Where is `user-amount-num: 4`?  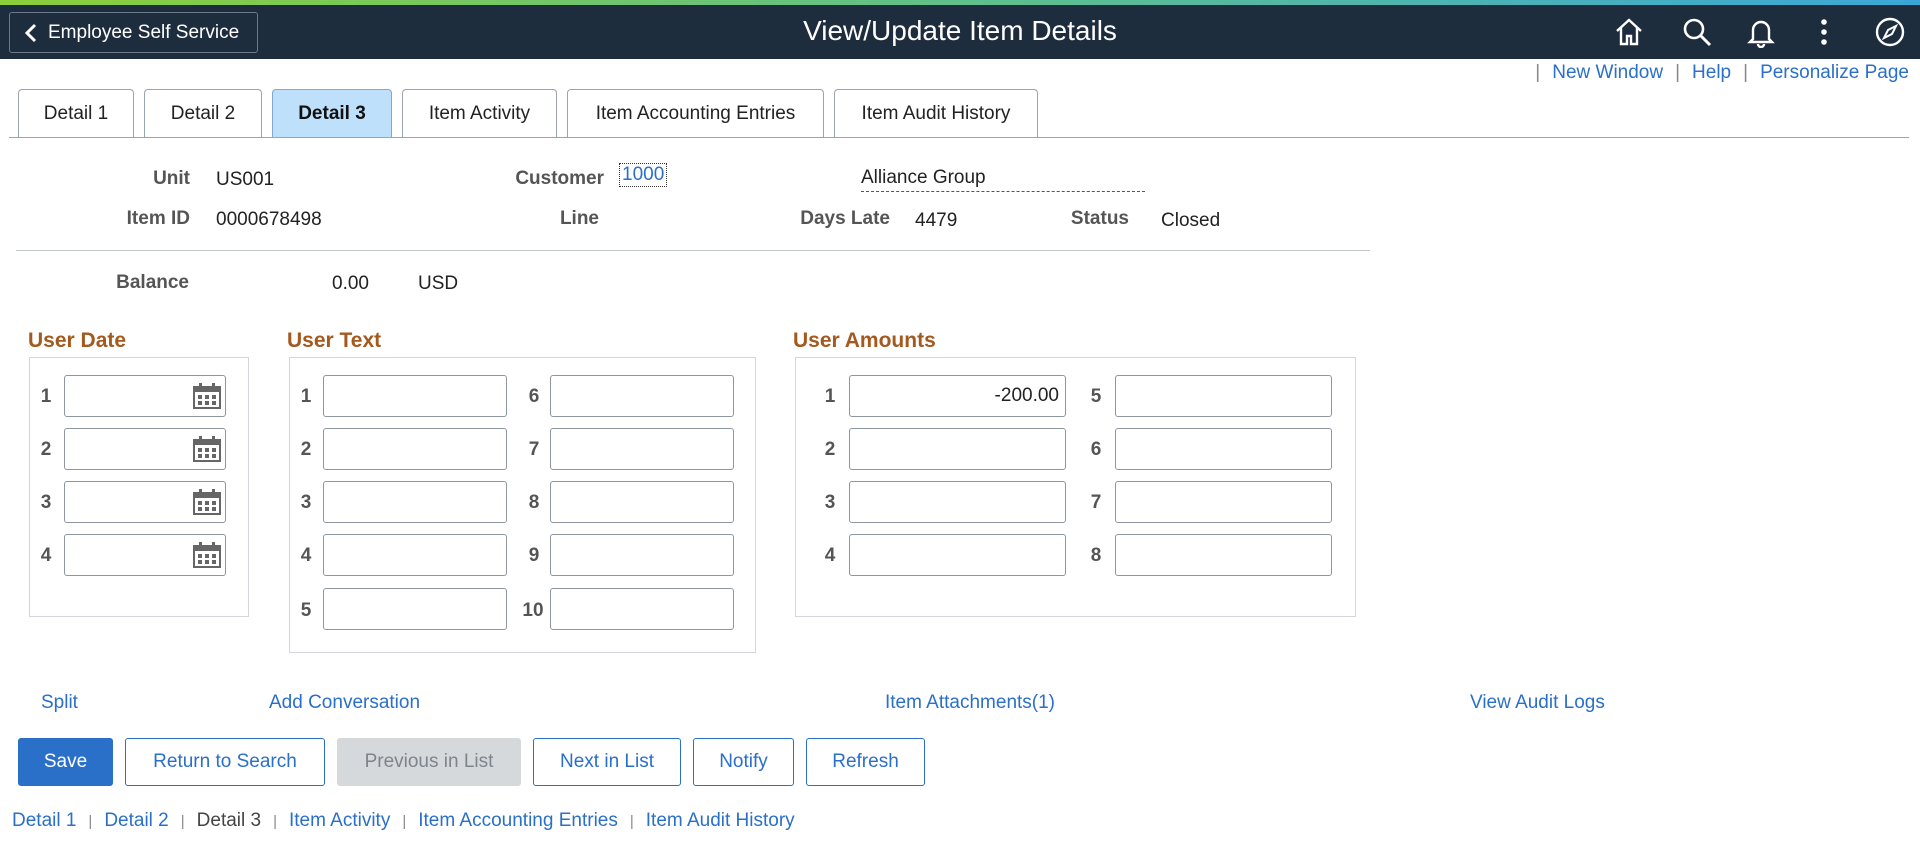 user-amount-num: 4 is located at coordinates (830, 555).